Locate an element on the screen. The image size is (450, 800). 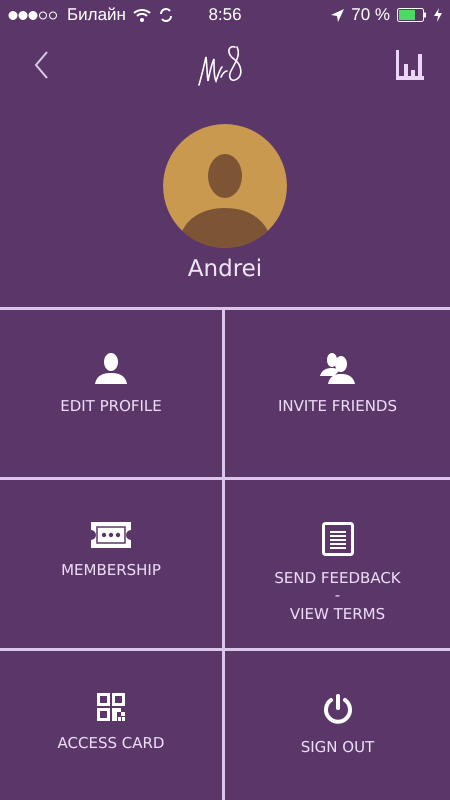
battery-percent: 70 % is located at coordinates (370, 15).